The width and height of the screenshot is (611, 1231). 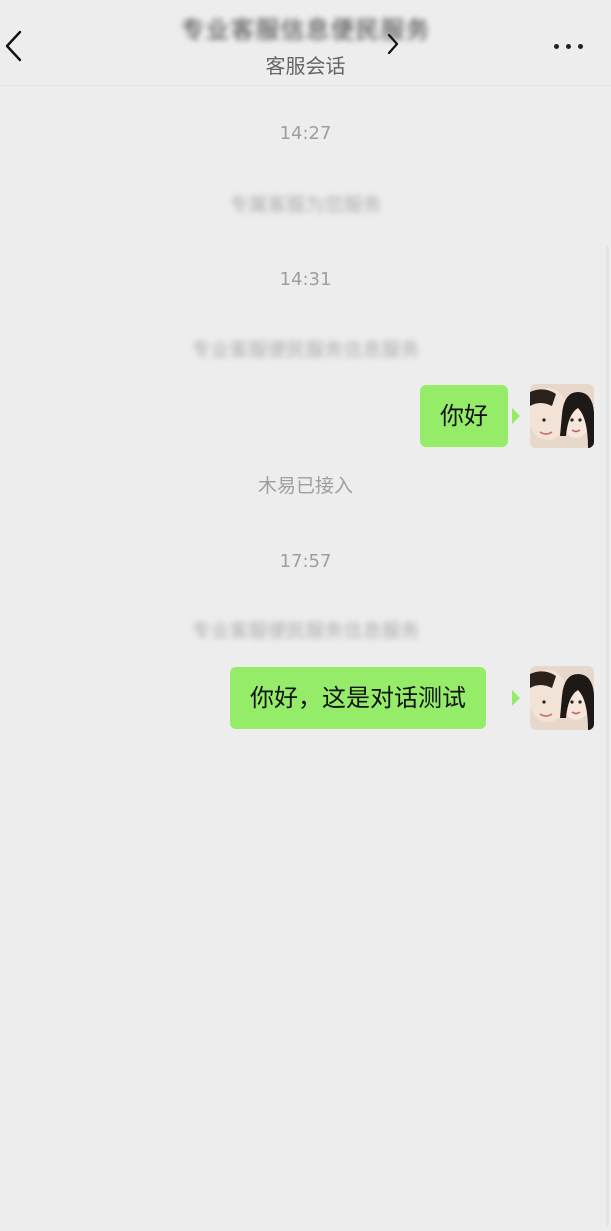 What do you see at coordinates (464, 416) in the screenshot?
I see `message-bubble: 你好` at bounding box center [464, 416].